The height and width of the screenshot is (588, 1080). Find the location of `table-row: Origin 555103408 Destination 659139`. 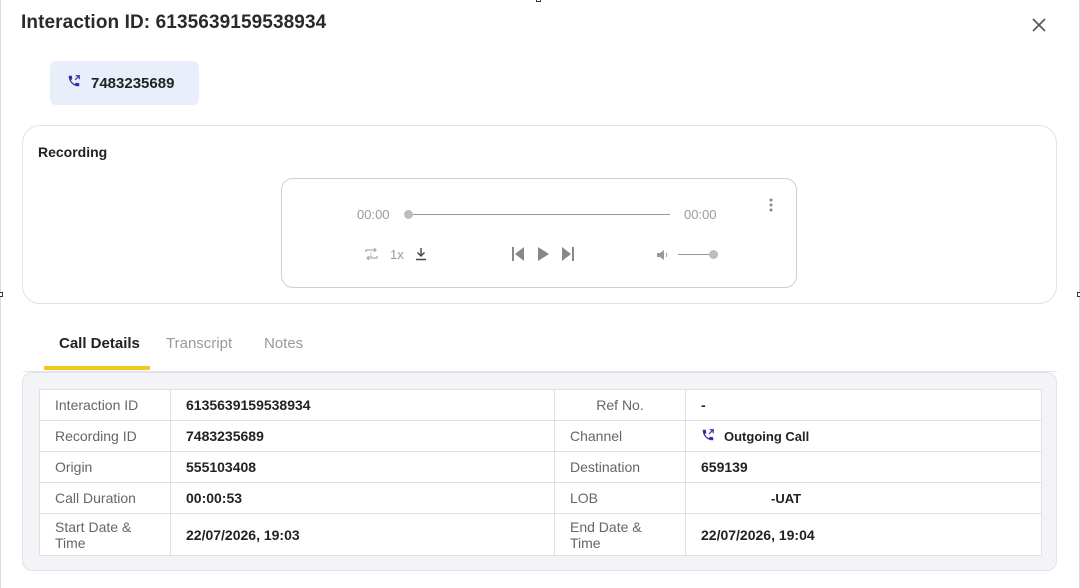

table-row: Origin 555103408 Destination 659139 is located at coordinates (540, 467).